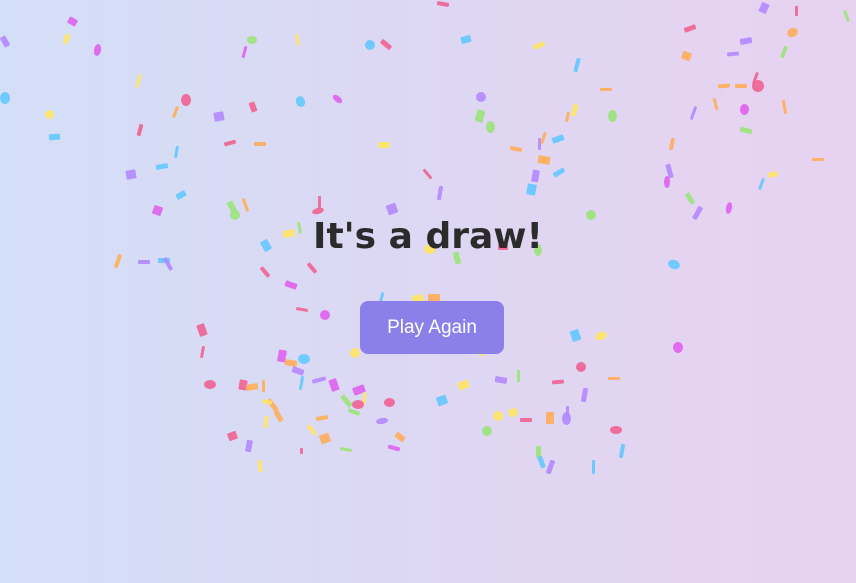 The image size is (856, 583). I want to click on play-again-button: Play Again, so click(432, 327).